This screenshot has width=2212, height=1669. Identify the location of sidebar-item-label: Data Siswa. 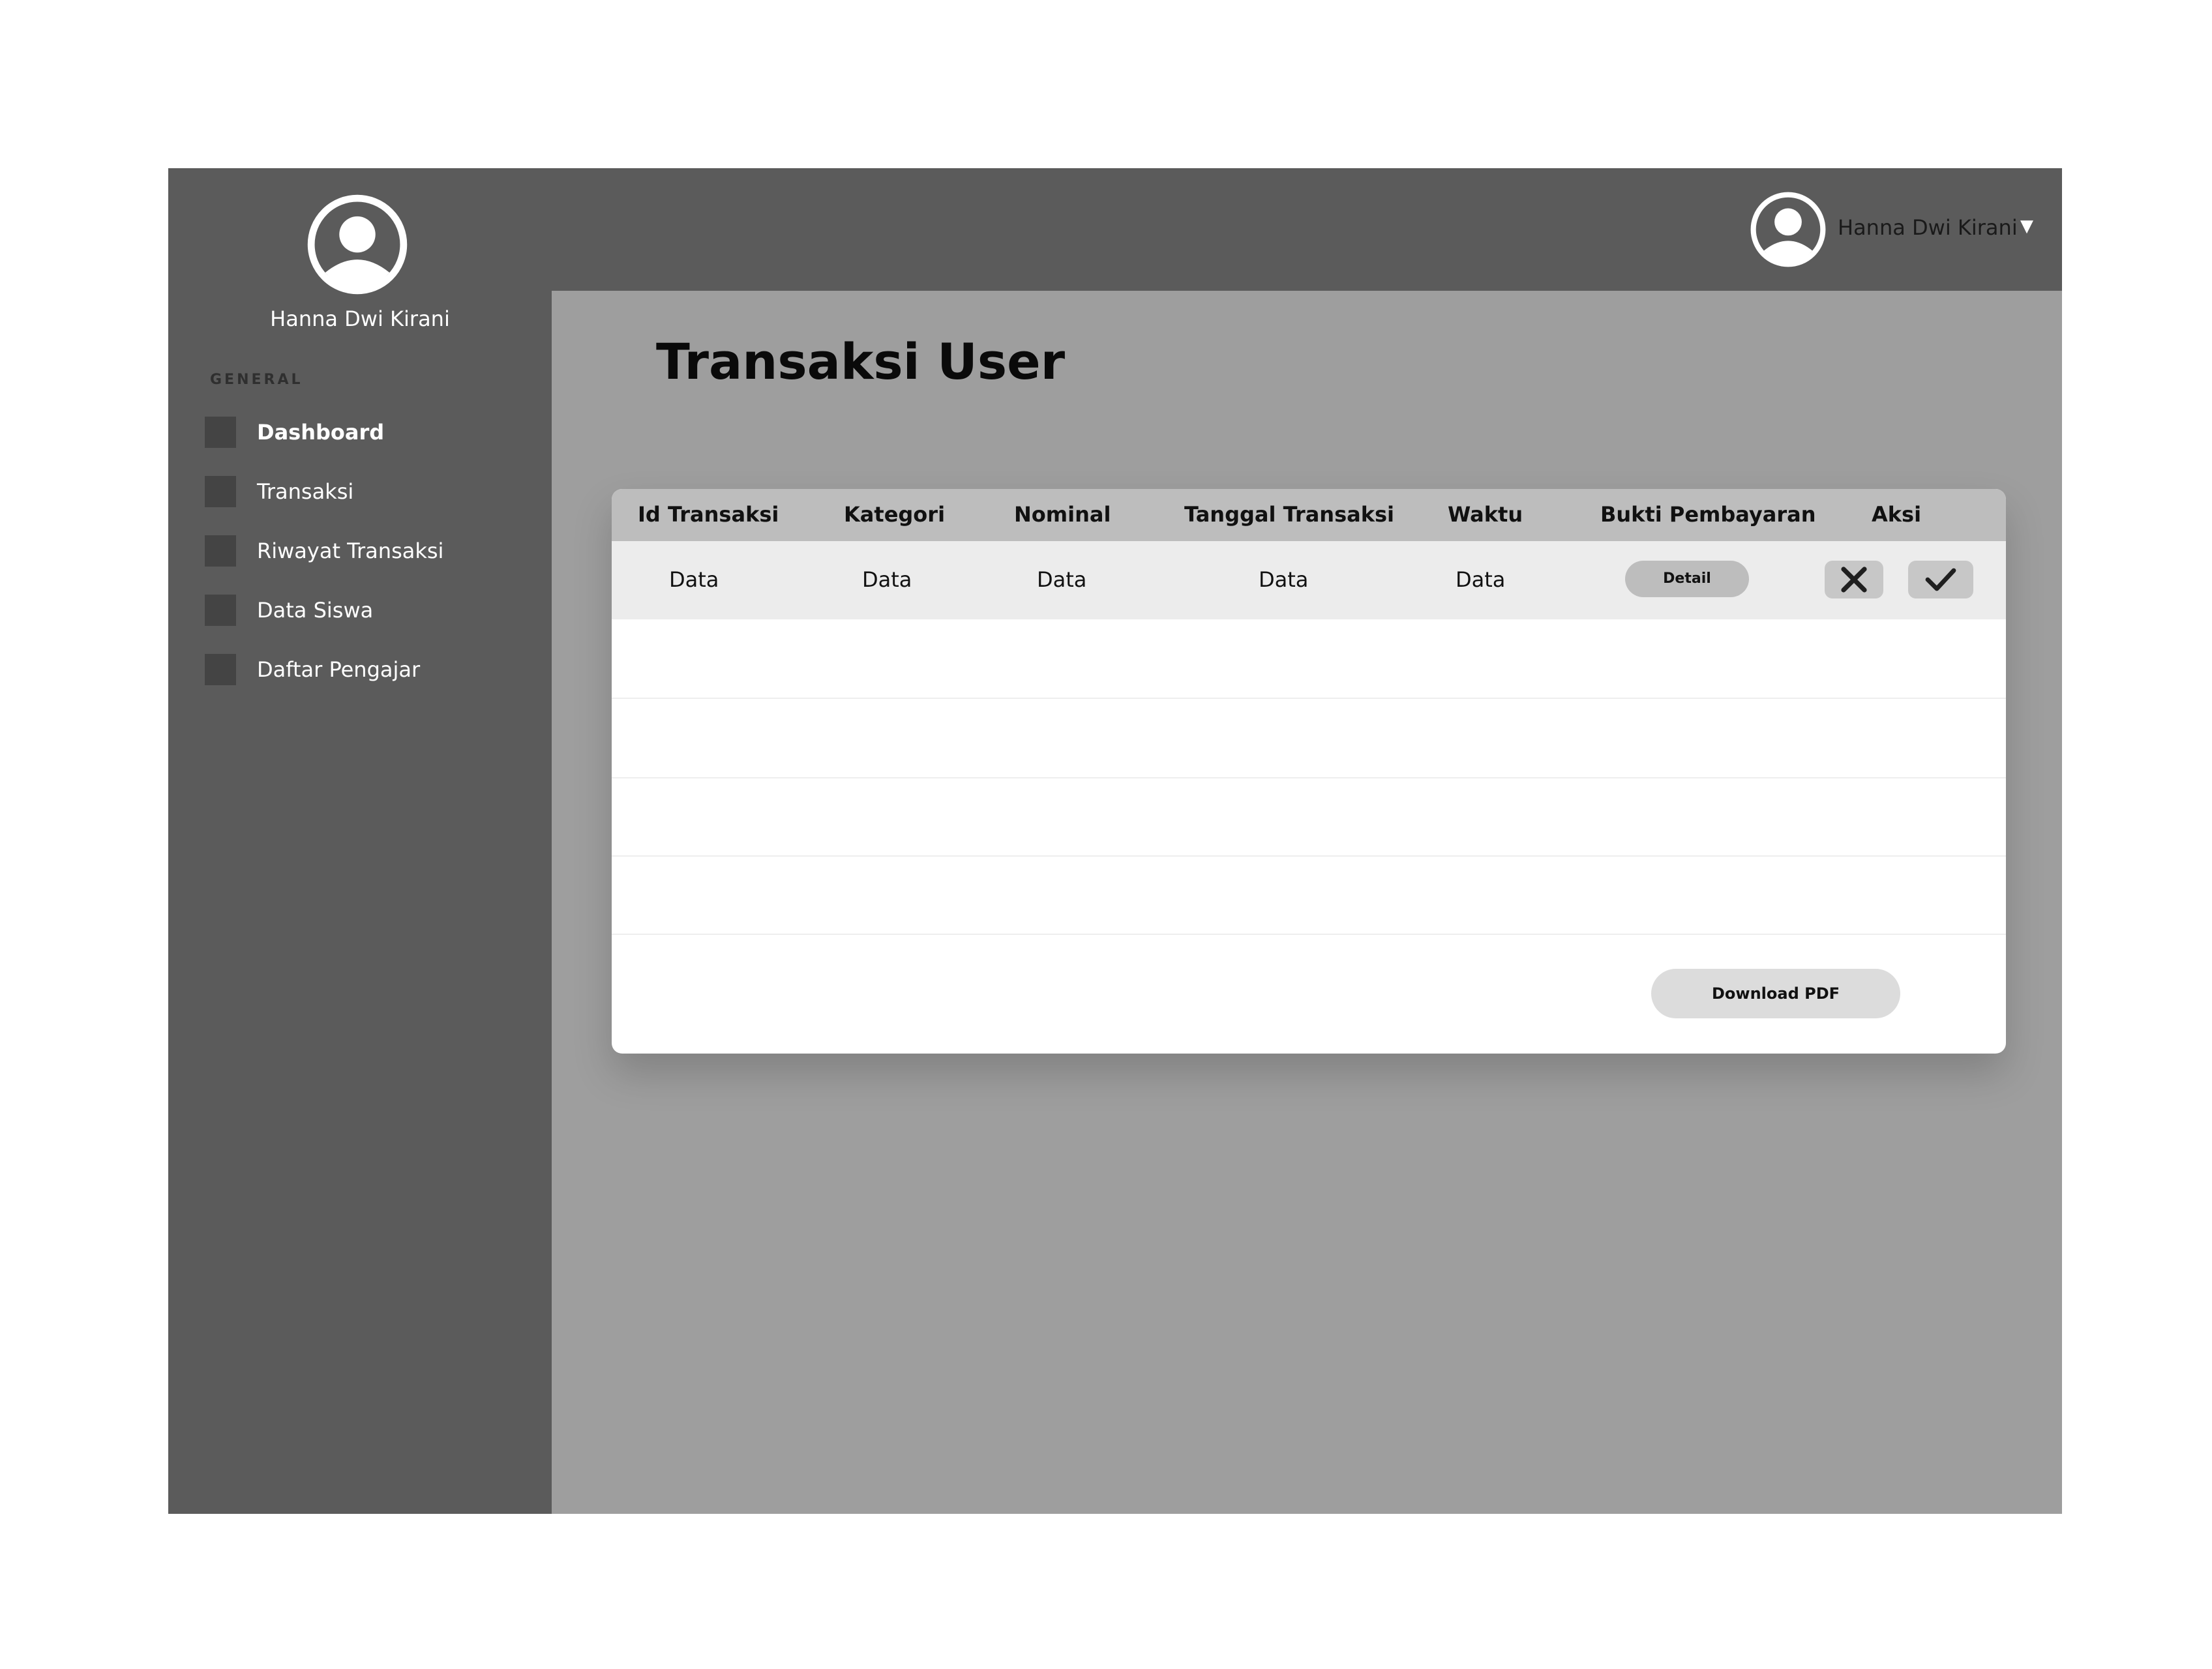
(315, 610).